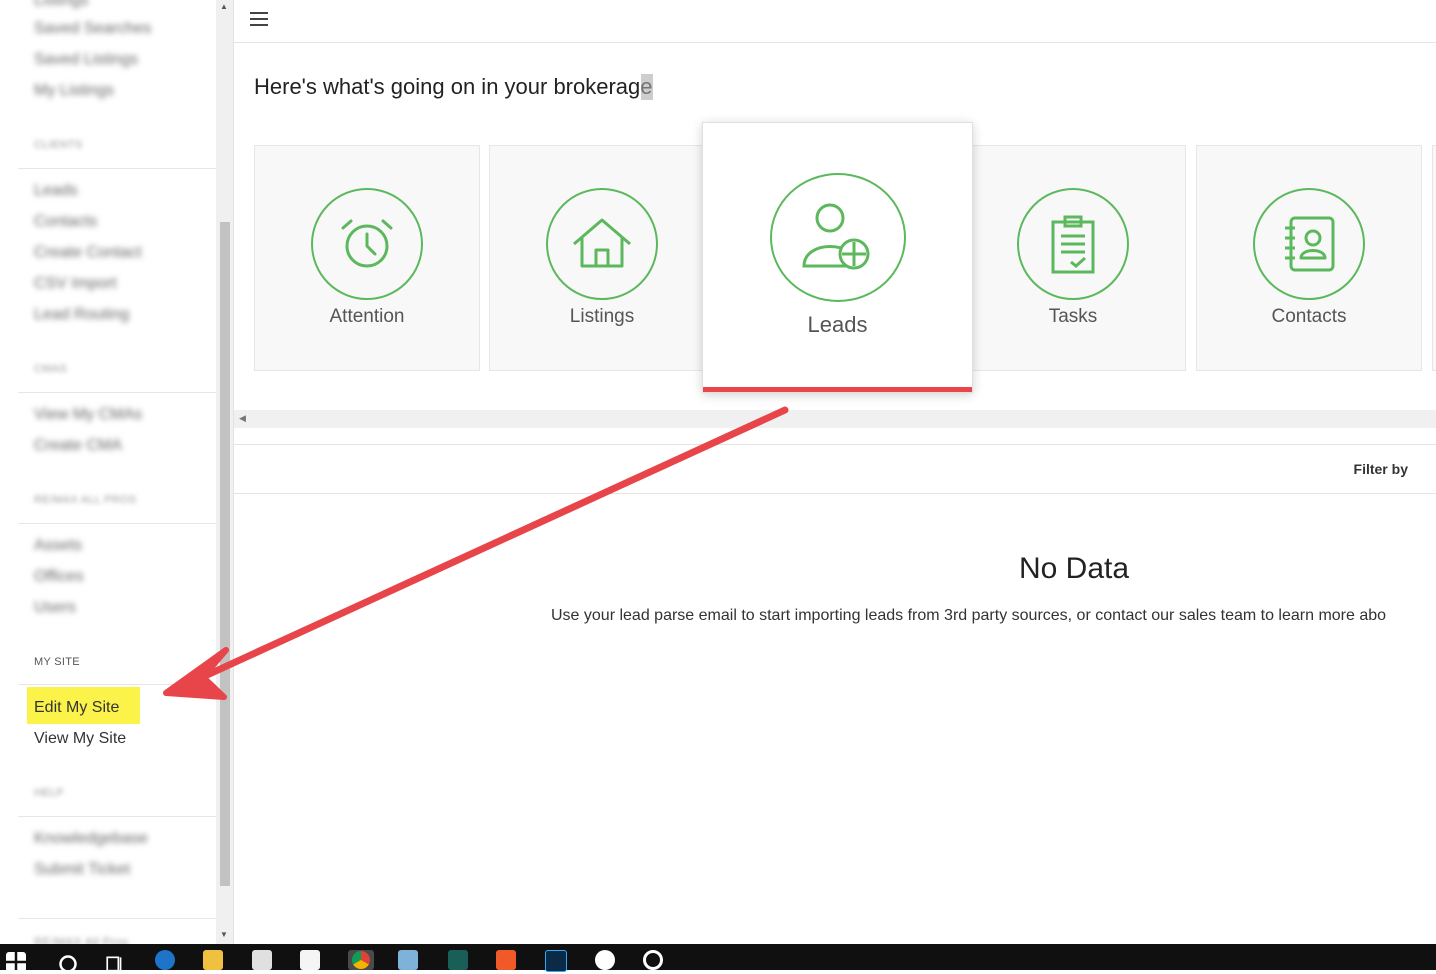  I want to click on user-target-icon, so click(838, 237).